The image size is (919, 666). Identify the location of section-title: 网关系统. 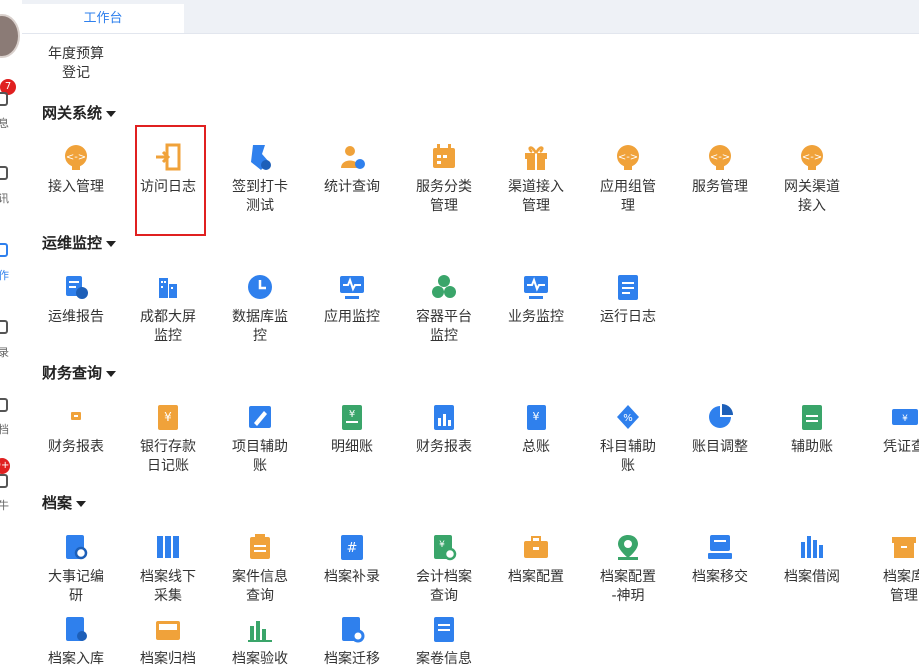
(79, 112).